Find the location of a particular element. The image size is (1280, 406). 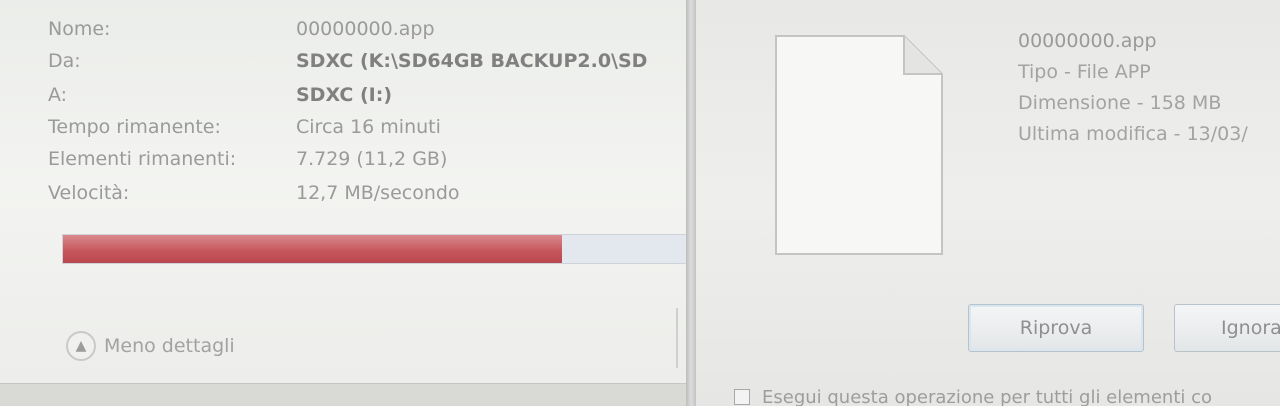

detail-label: Nome: is located at coordinates (79, 29).